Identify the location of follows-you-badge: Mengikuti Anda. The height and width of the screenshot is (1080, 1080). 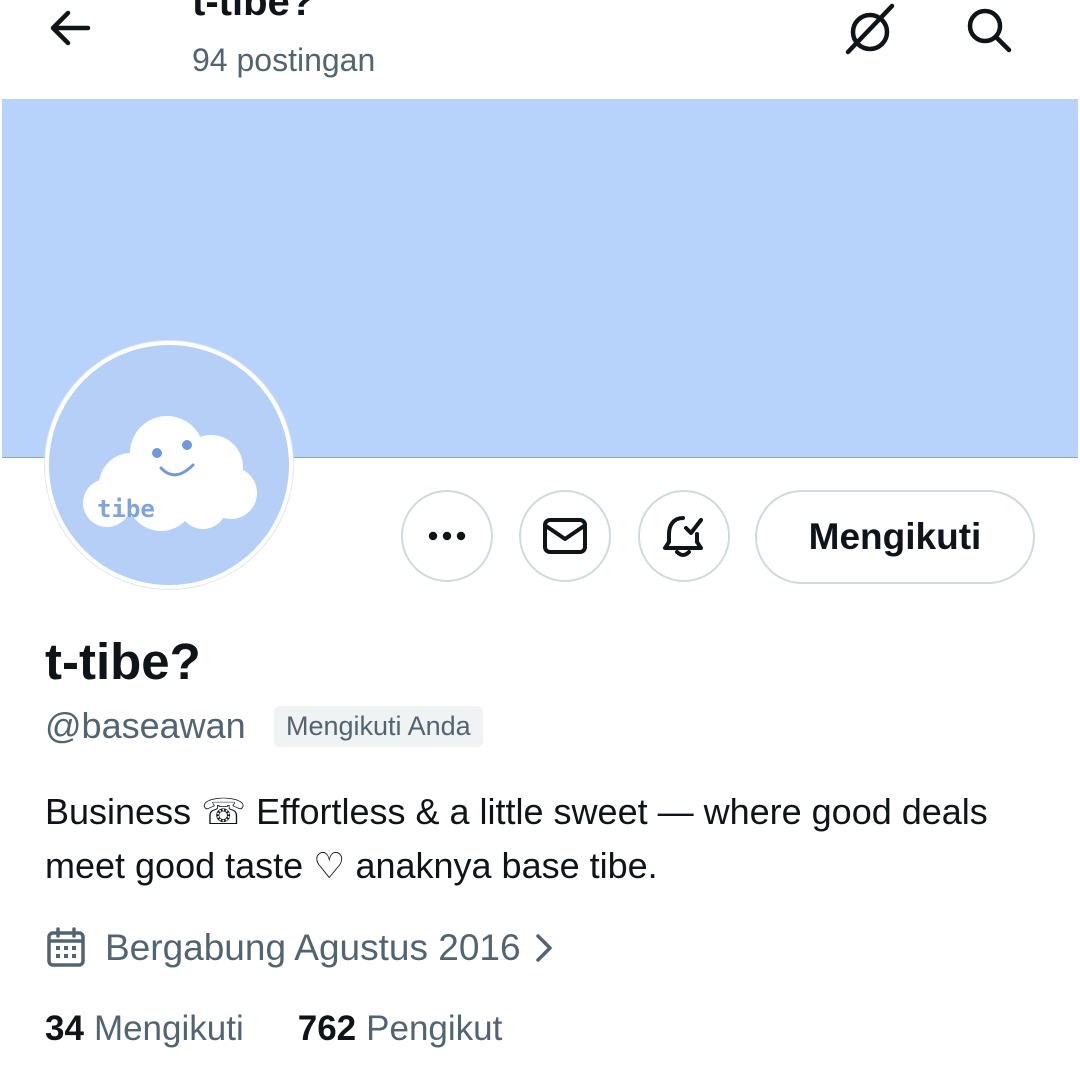
(378, 726).